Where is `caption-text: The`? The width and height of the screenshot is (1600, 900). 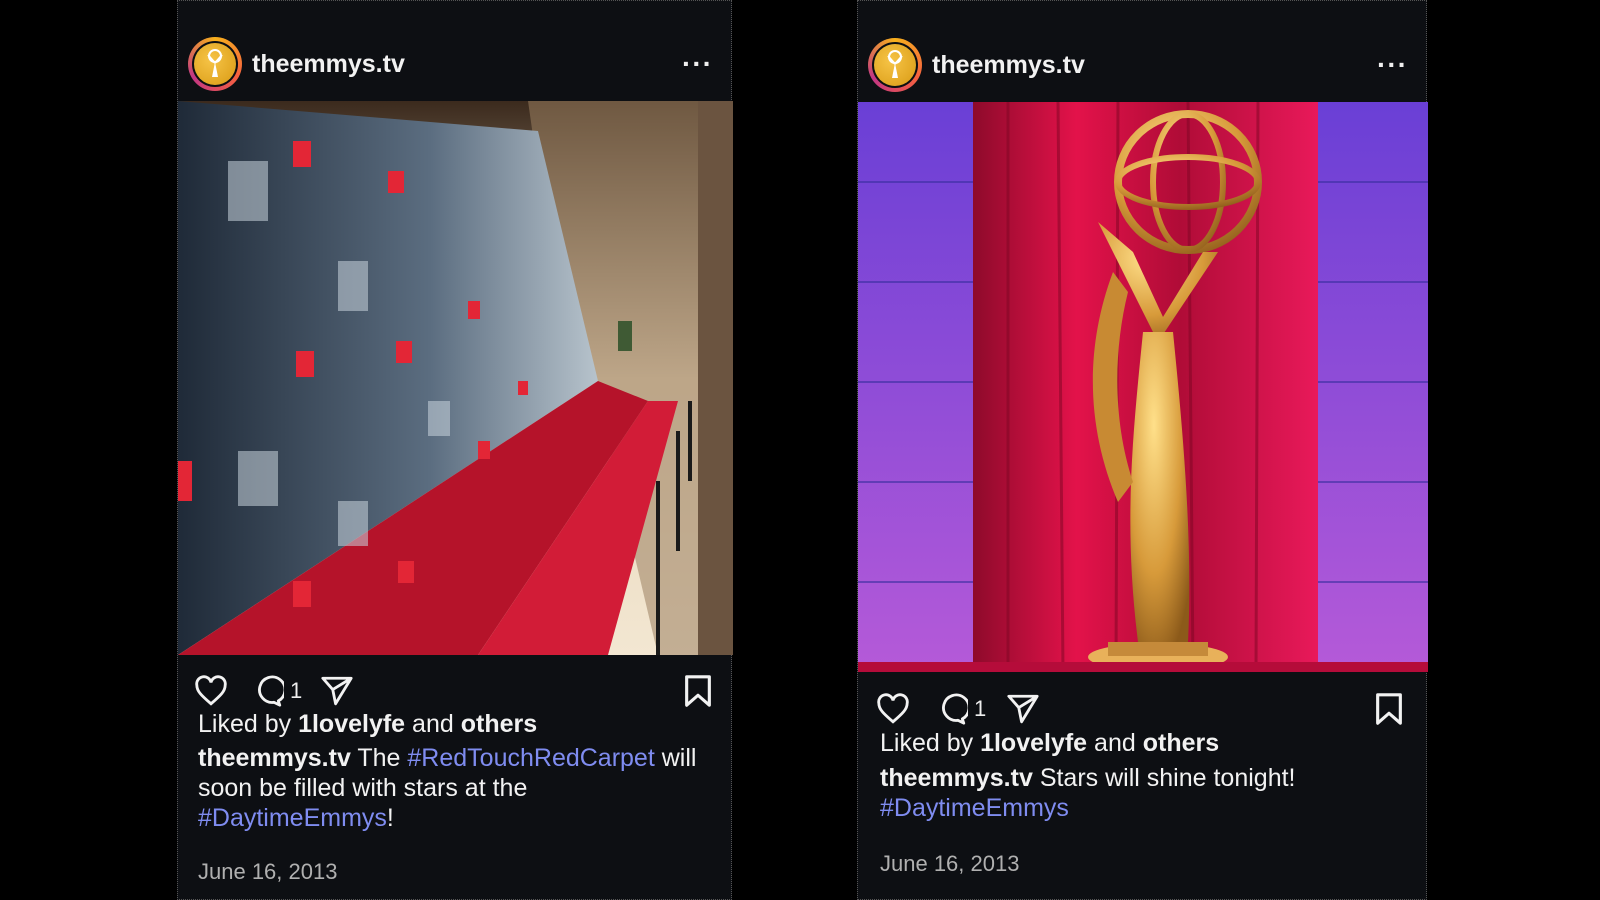
caption-text: The is located at coordinates (379, 758).